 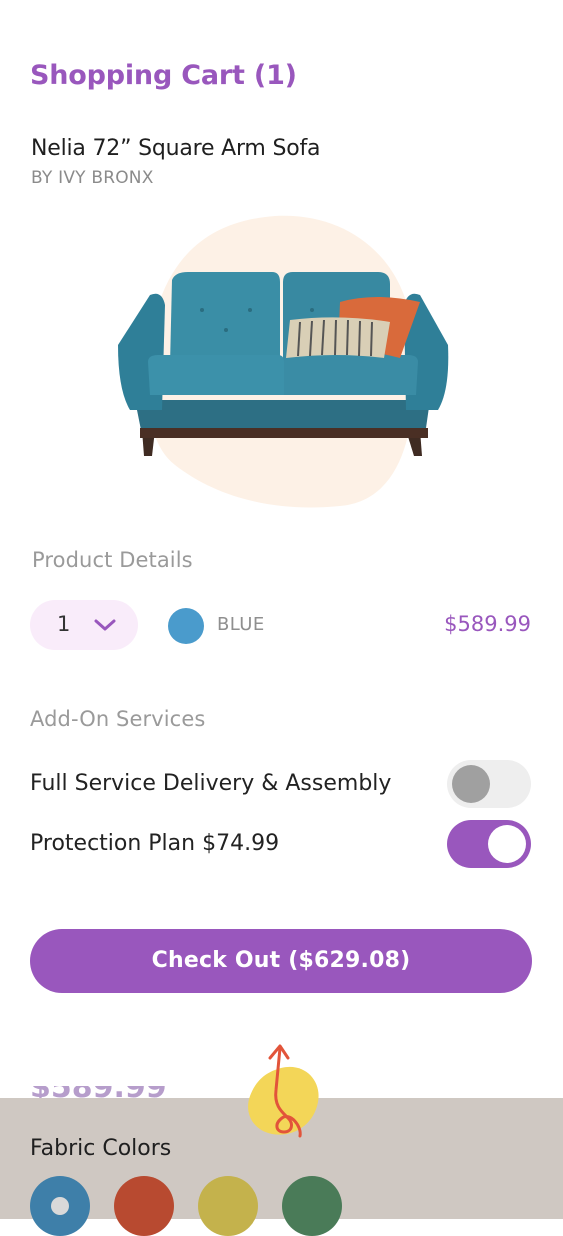 What do you see at coordinates (64, 624) in the screenshot?
I see `quantity-value: 1` at bounding box center [64, 624].